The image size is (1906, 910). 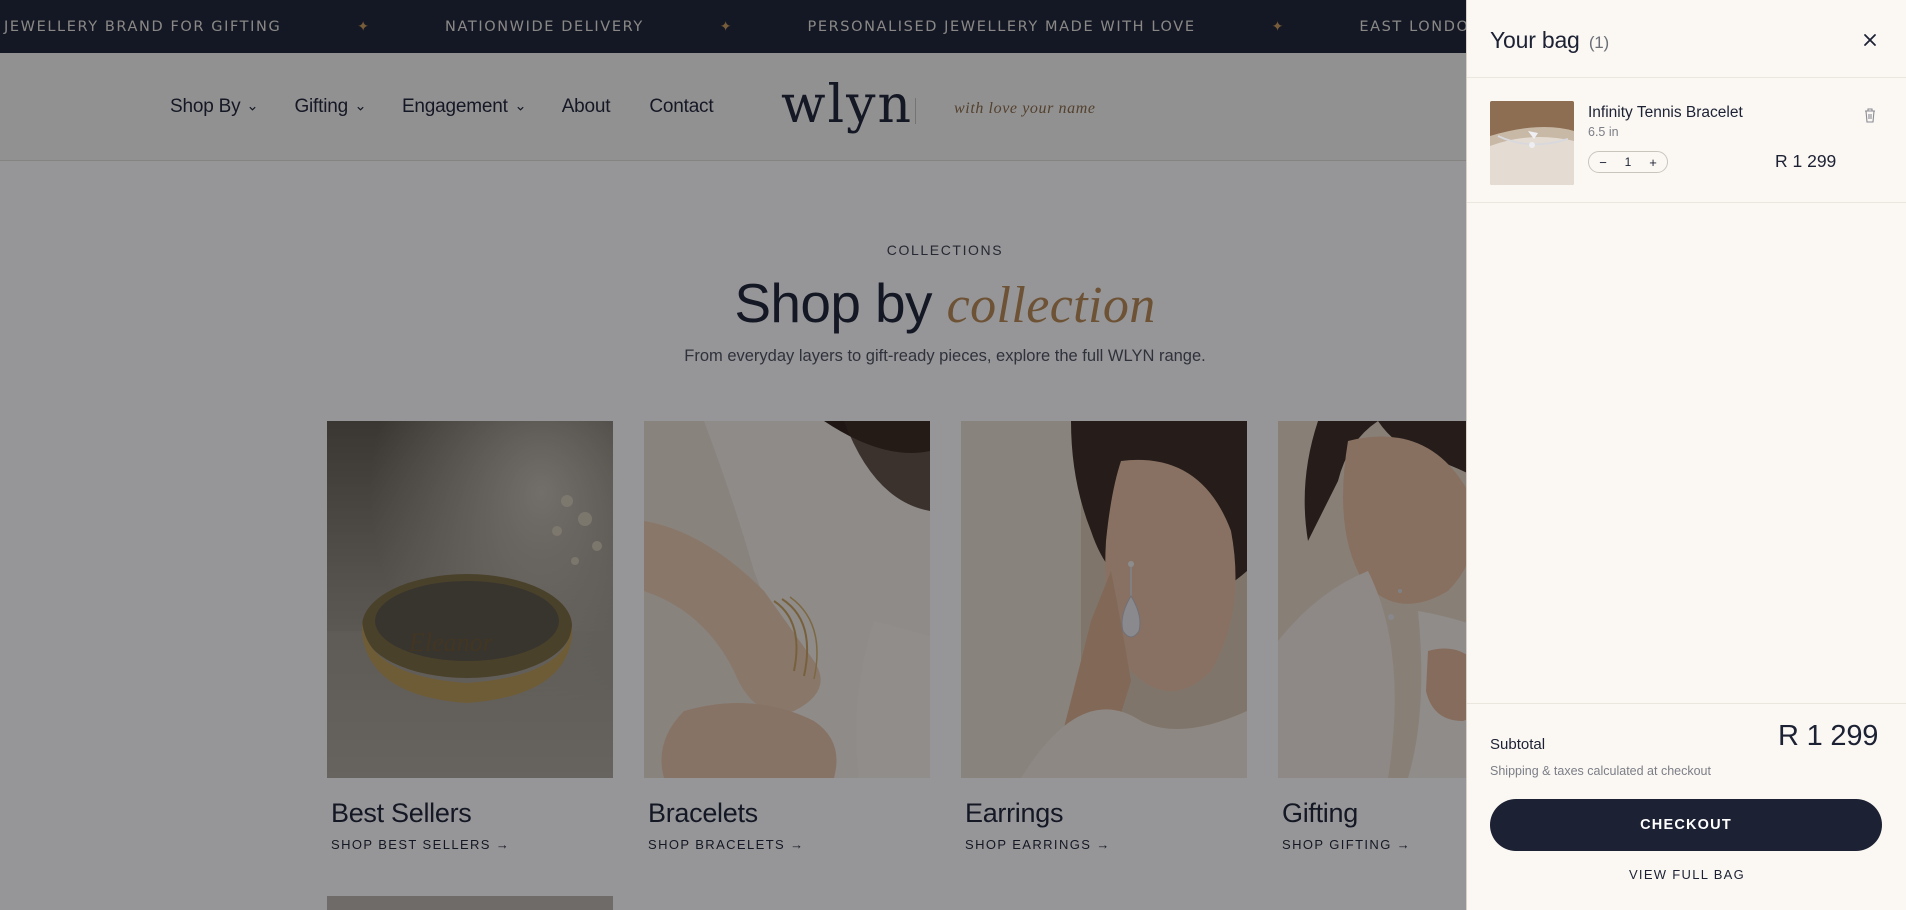 I want to click on trash-icon, so click(x=1870, y=115).